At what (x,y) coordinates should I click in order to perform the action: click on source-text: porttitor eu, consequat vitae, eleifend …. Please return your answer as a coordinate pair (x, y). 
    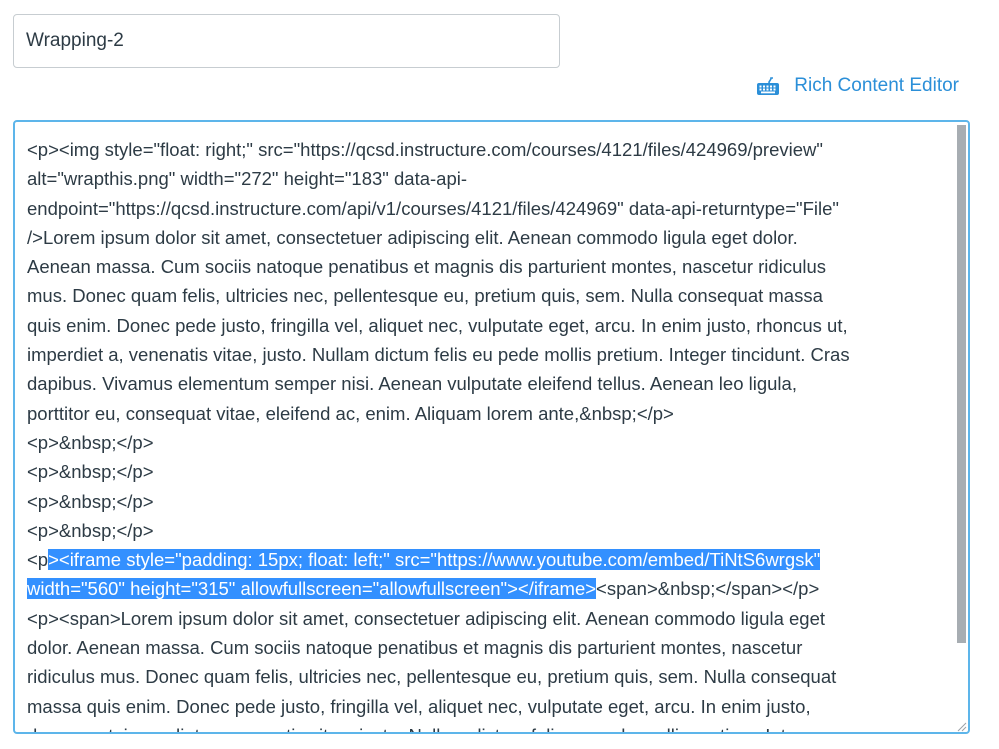
    Looking at the image, I should click on (350, 413).